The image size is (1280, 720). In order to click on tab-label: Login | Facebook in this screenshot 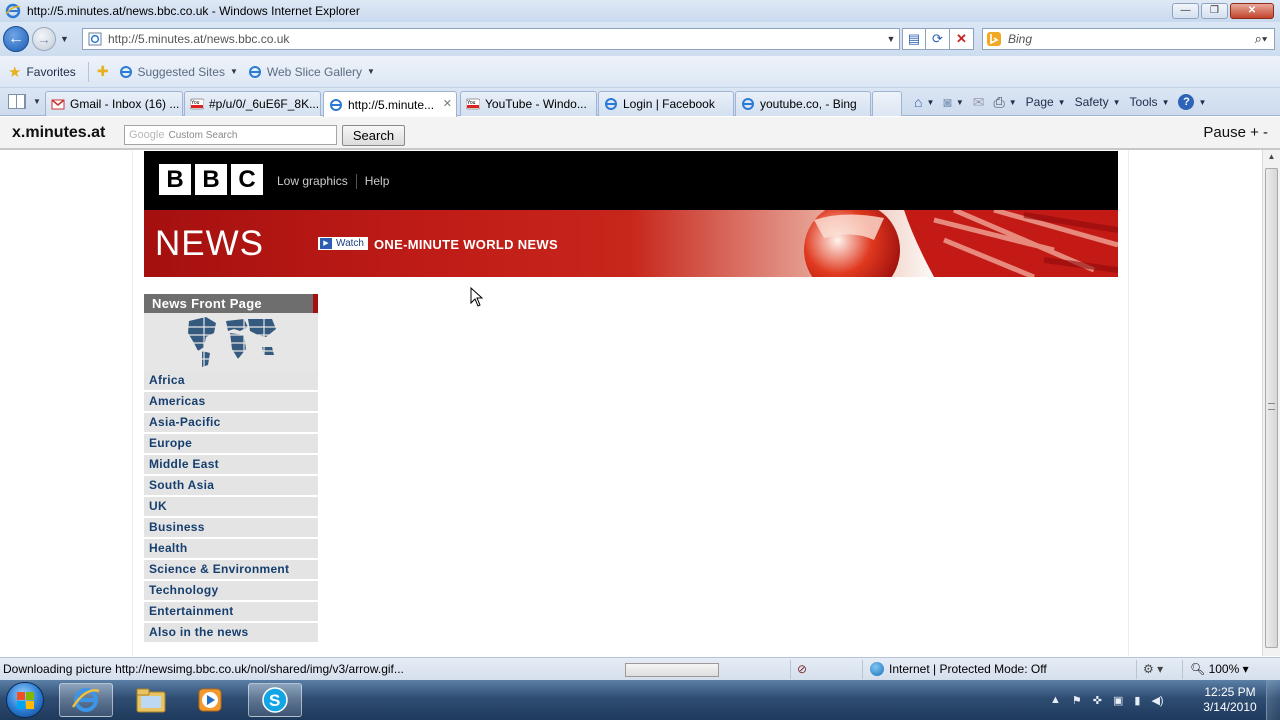, I will do `click(669, 104)`.